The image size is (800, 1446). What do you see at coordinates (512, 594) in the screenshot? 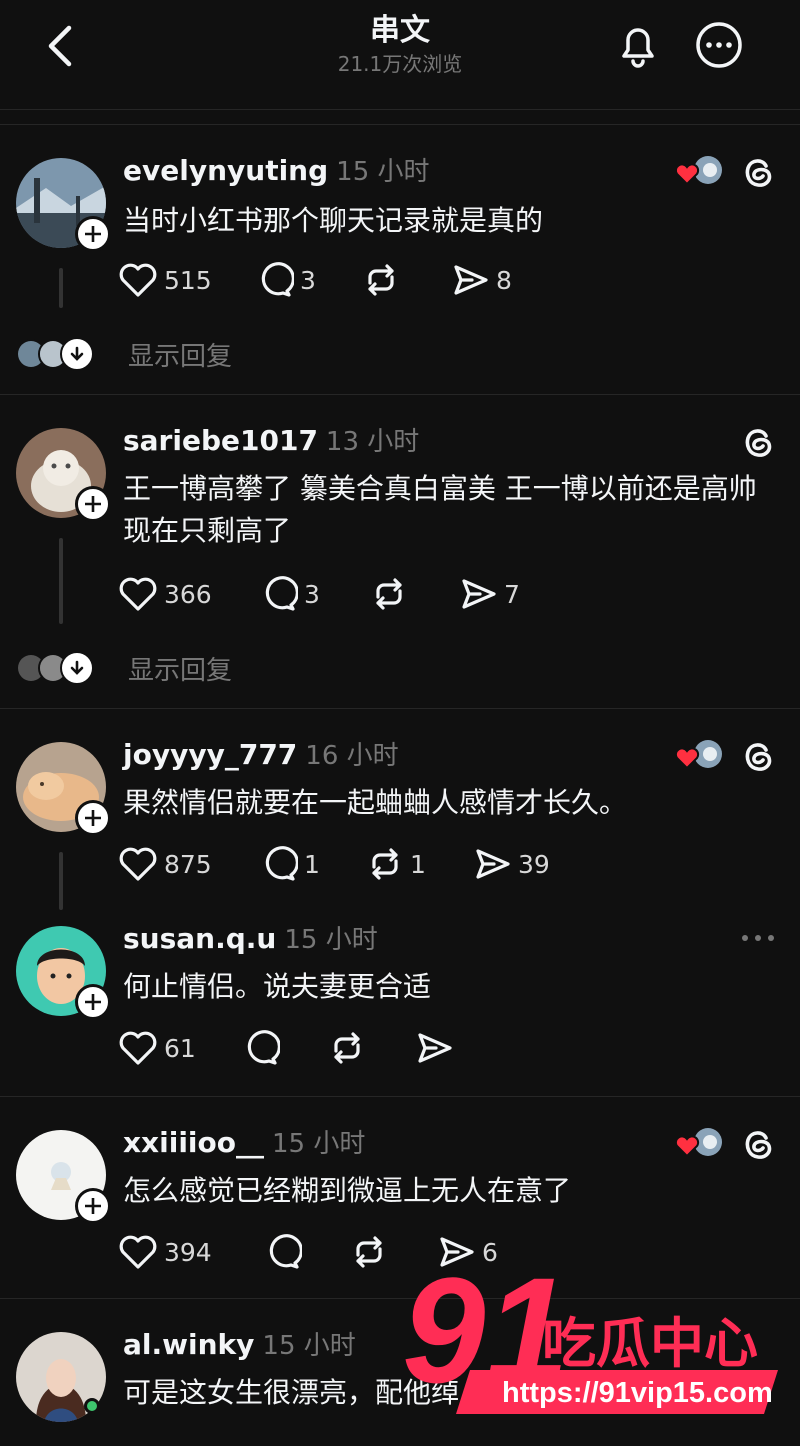
I see `share-count: 7` at bounding box center [512, 594].